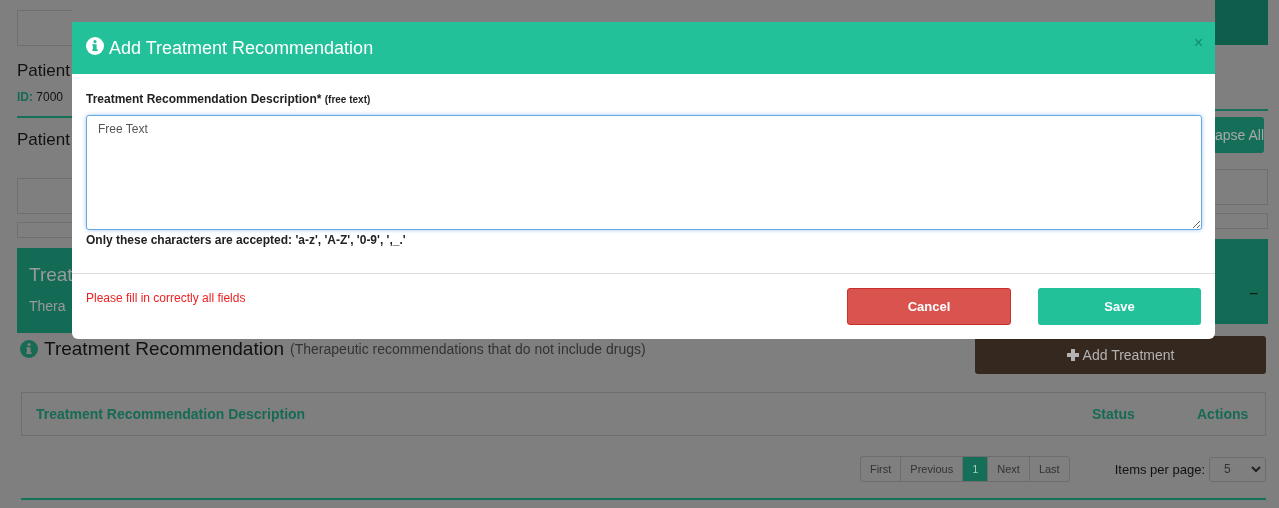  Describe the element at coordinates (1120, 355) in the screenshot. I see `add-treatment-button: Add Treatment` at that location.